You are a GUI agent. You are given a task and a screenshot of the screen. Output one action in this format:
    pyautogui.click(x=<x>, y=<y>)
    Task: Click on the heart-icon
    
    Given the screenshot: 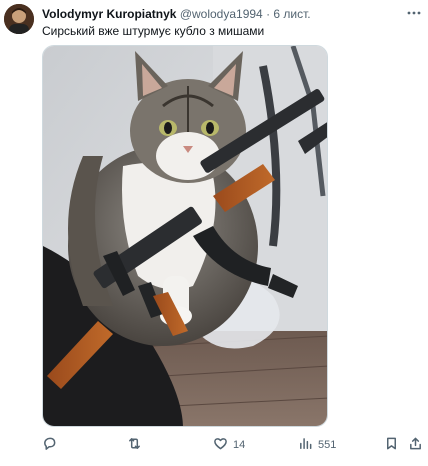 What is the action you would take?
    pyautogui.click(x=220, y=445)
    